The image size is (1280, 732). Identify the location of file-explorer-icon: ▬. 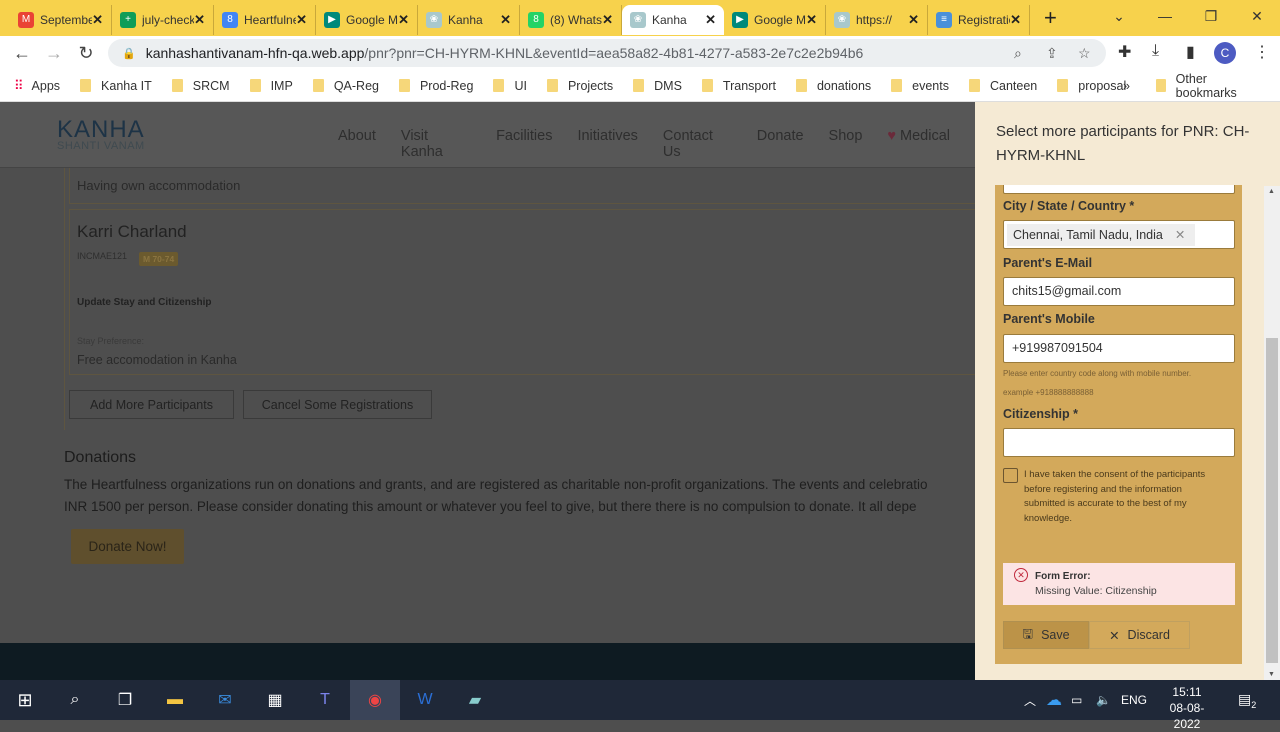
(175, 700).